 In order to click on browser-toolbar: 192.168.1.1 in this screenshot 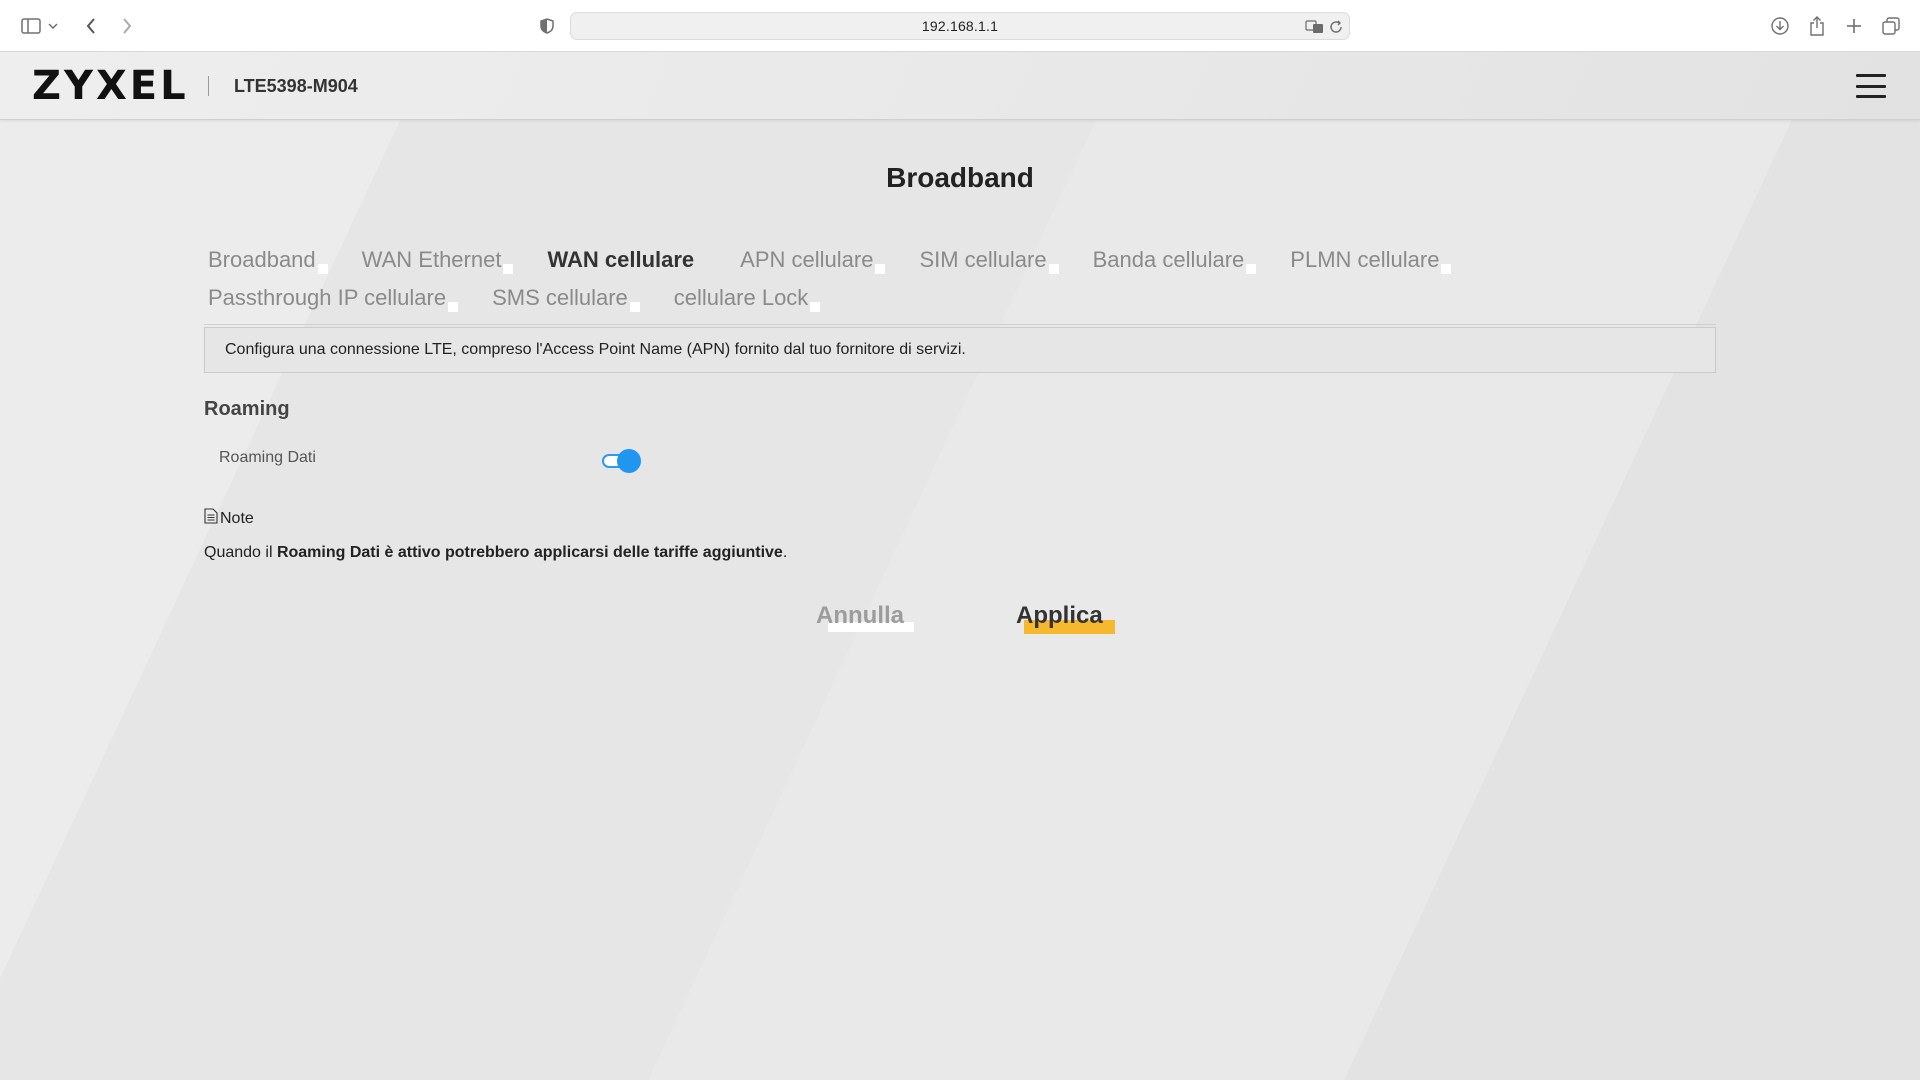, I will do `click(960, 26)`.